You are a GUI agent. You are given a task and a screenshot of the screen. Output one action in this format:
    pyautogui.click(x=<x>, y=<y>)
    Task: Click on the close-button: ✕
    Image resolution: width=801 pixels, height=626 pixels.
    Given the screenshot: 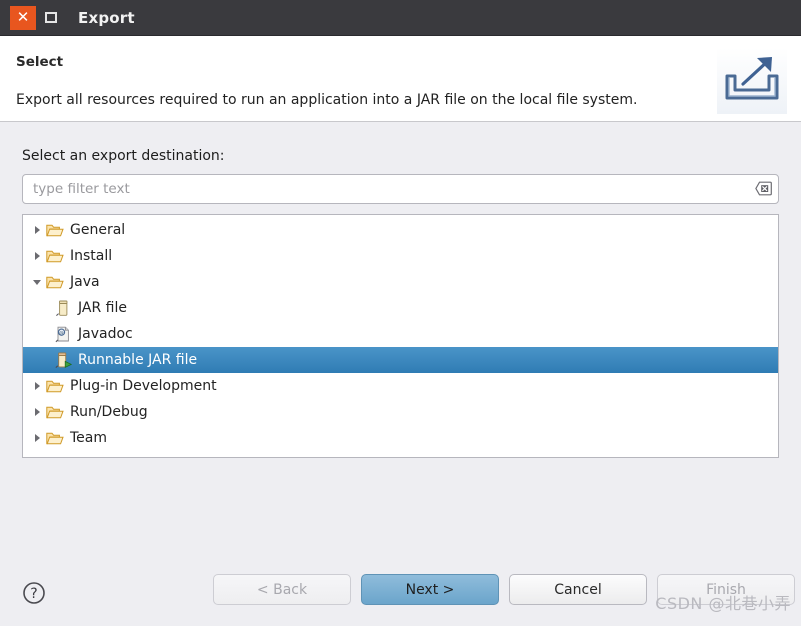 What is the action you would take?
    pyautogui.click(x=23, y=17)
    